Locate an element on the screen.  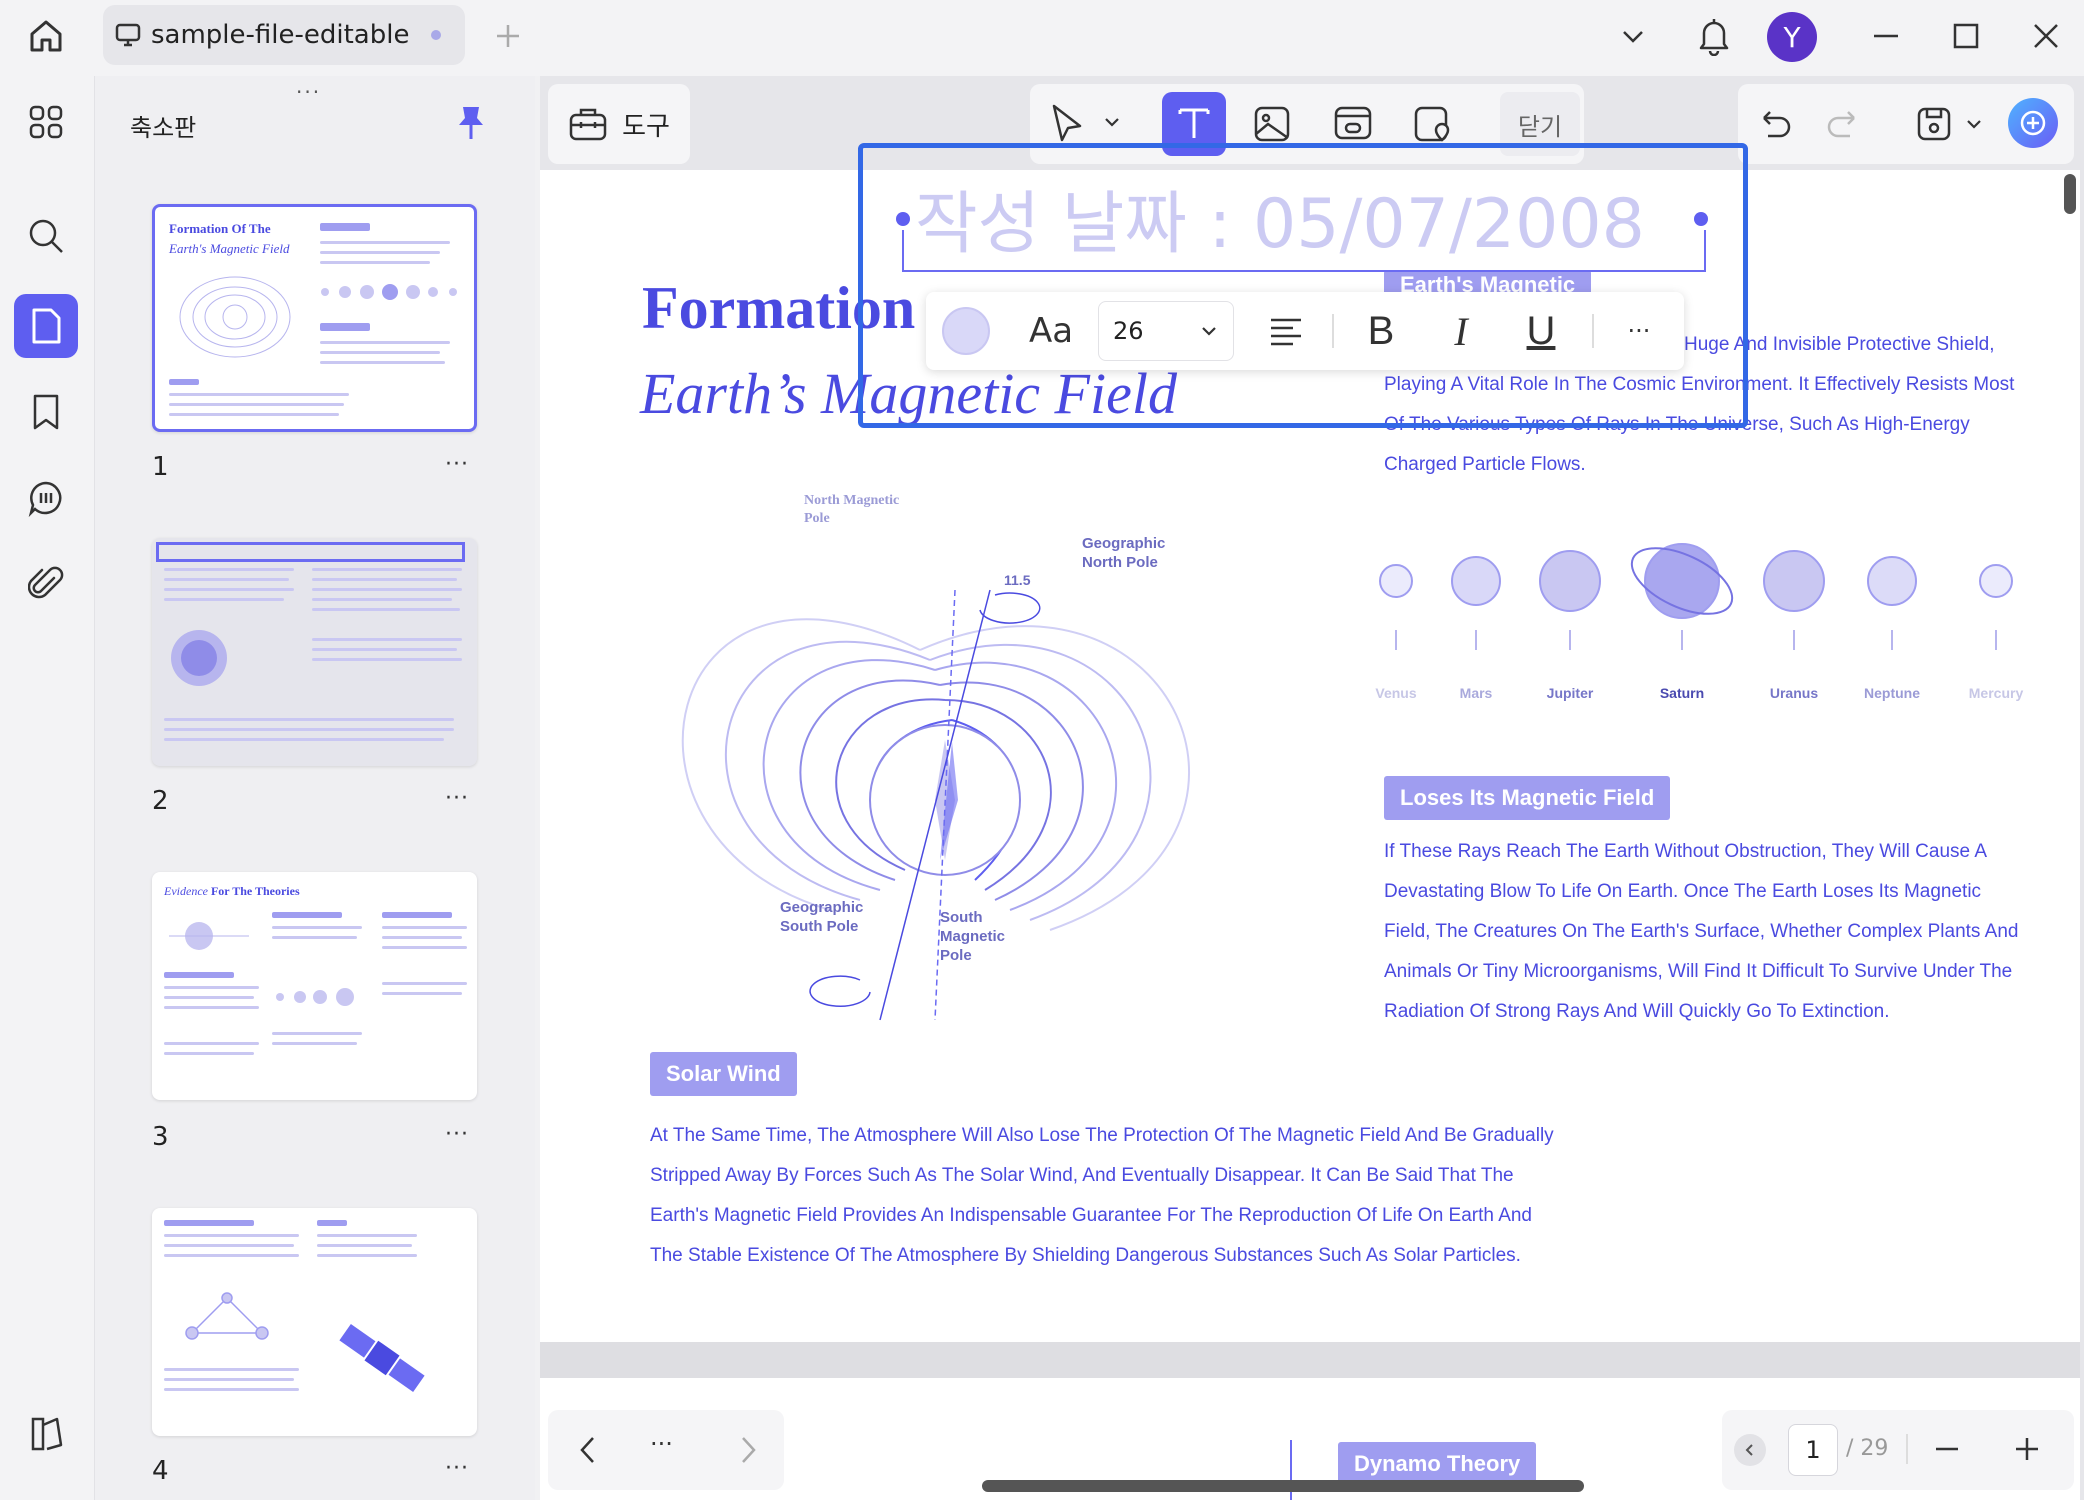
page-number-input: 1 is located at coordinates (1813, 1450).